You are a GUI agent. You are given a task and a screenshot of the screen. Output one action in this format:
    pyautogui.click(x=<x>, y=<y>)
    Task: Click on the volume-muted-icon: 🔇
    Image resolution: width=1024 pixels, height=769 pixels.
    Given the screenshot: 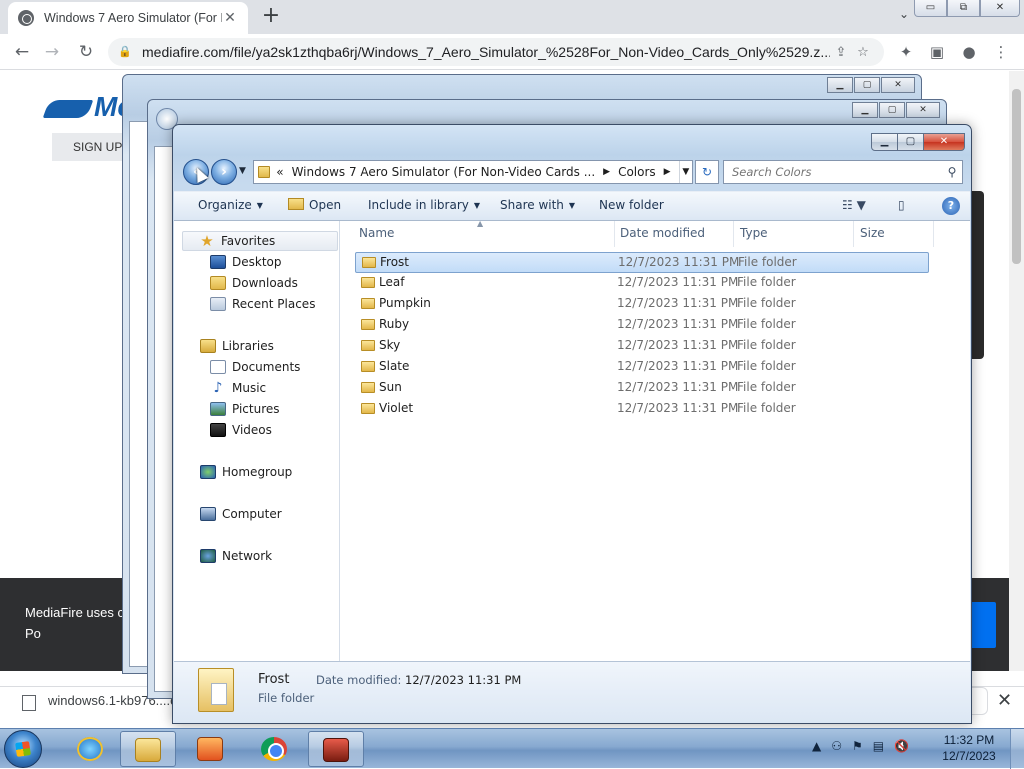 What is the action you would take?
    pyautogui.click(x=901, y=746)
    